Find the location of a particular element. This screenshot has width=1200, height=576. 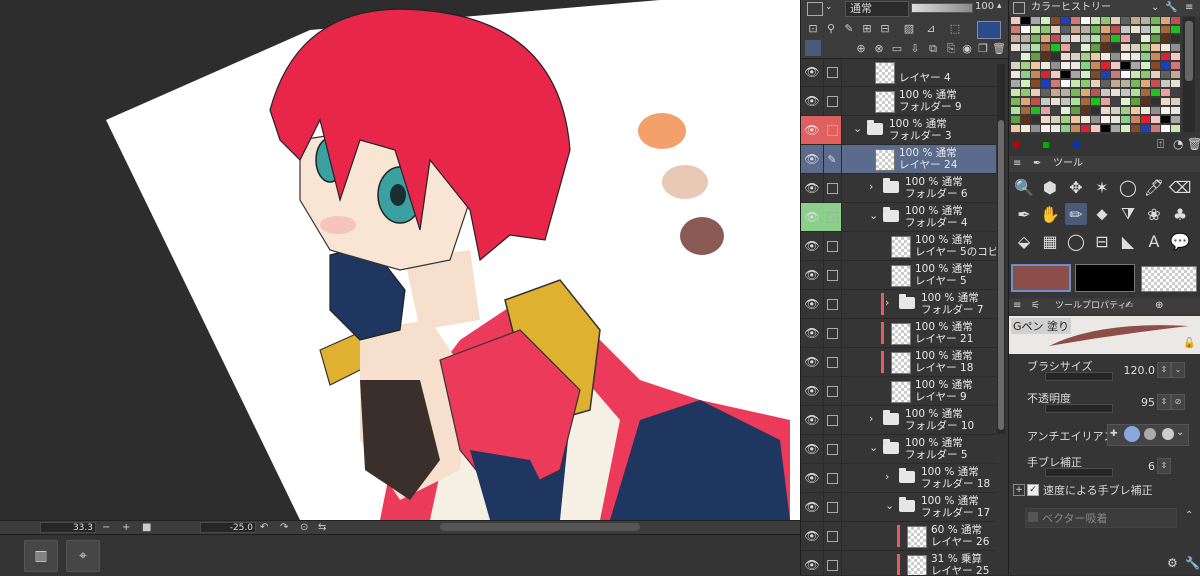

gradient-icon: ▦ is located at coordinates (1050, 241).